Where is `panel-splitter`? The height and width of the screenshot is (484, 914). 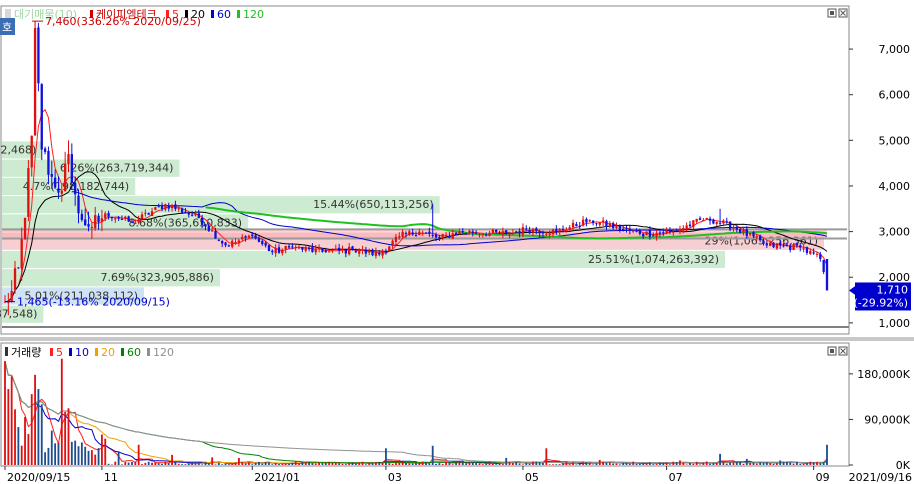 panel-splitter is located at coordinates (457, 339).